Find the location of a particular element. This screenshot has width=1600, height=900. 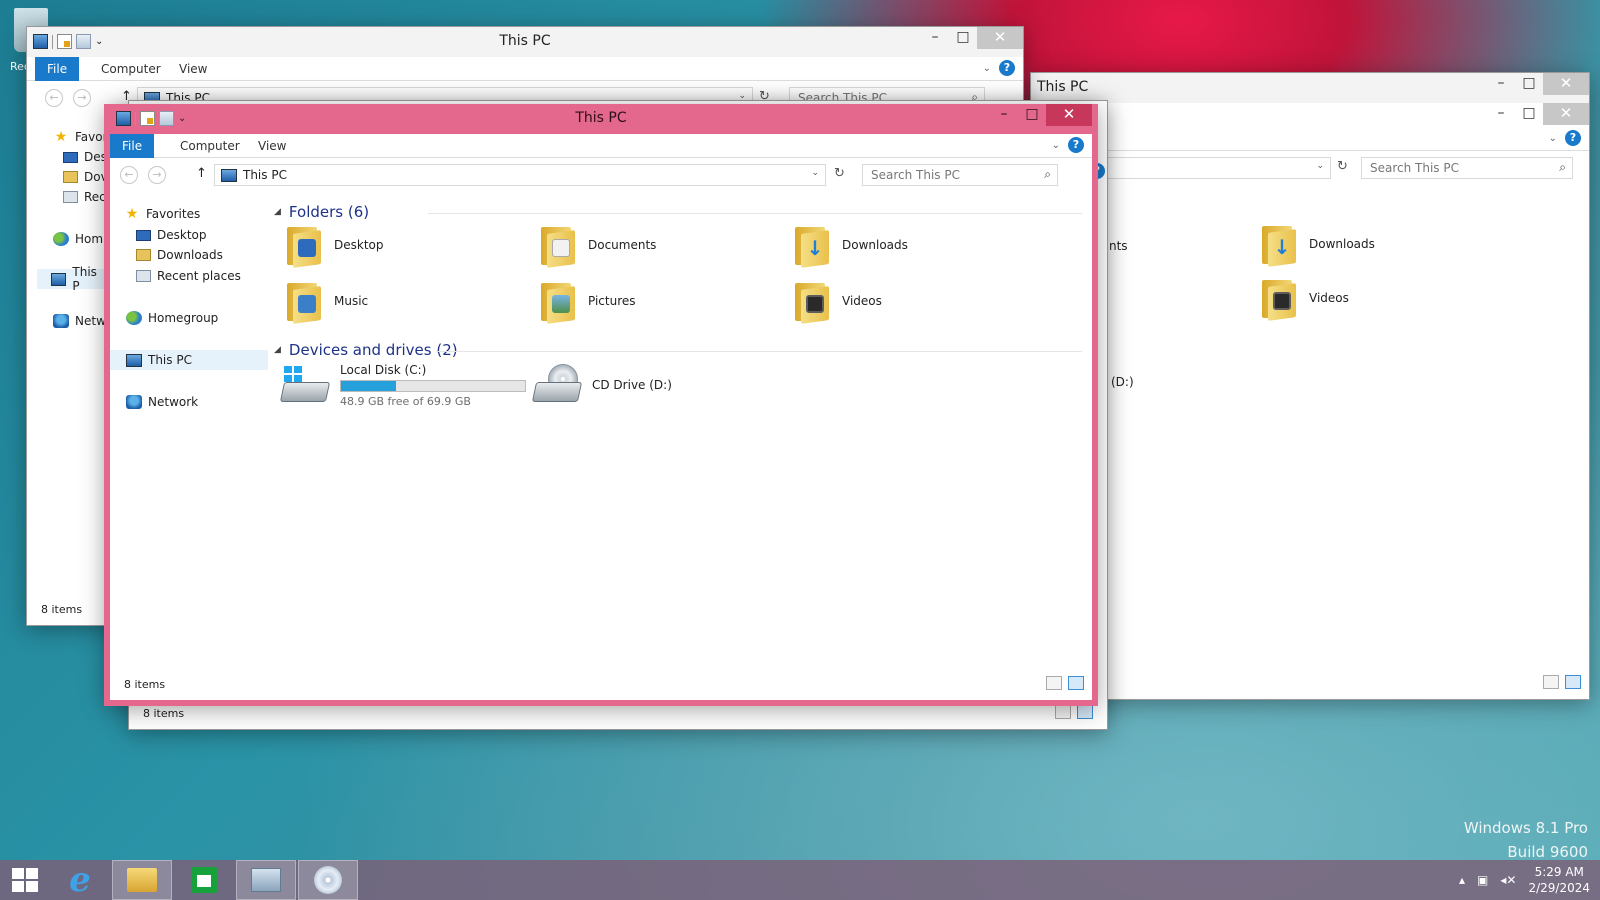

nav-label: Hom is located at coordinates (89, 239).